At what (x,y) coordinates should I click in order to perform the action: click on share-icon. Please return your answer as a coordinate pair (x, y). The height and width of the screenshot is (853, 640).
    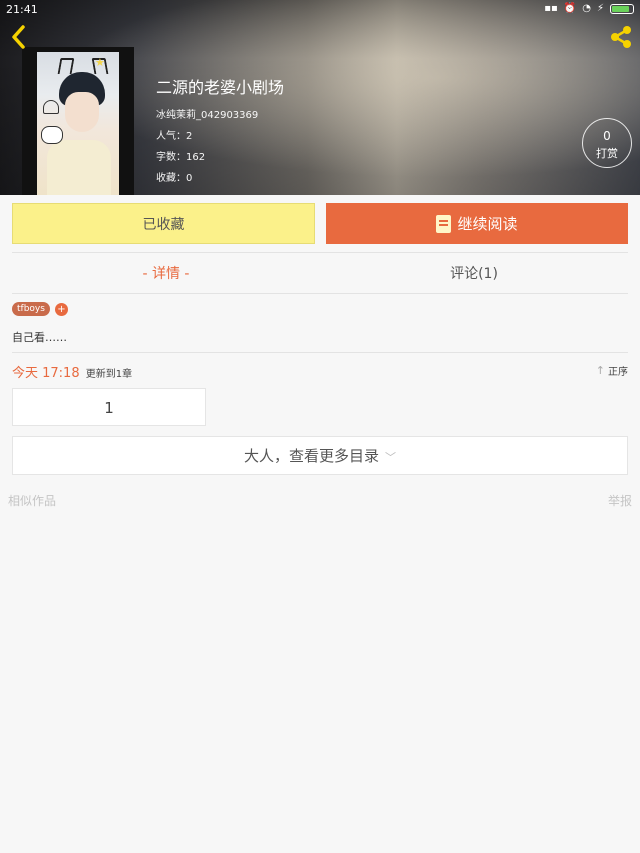
    Looking at the image, I should click on (621, 37).